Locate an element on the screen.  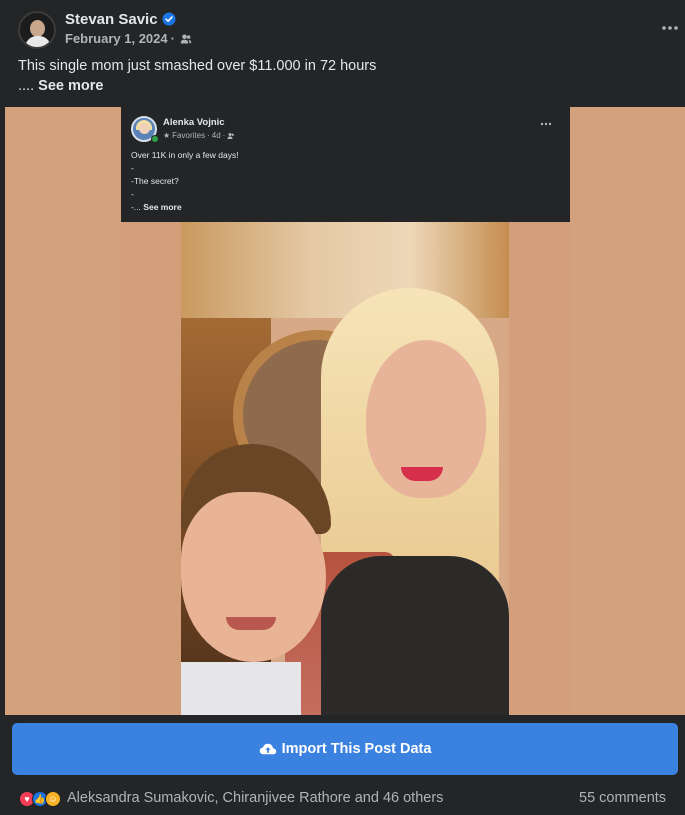
cloud-upload-icon is located at coordinates (267, 749).